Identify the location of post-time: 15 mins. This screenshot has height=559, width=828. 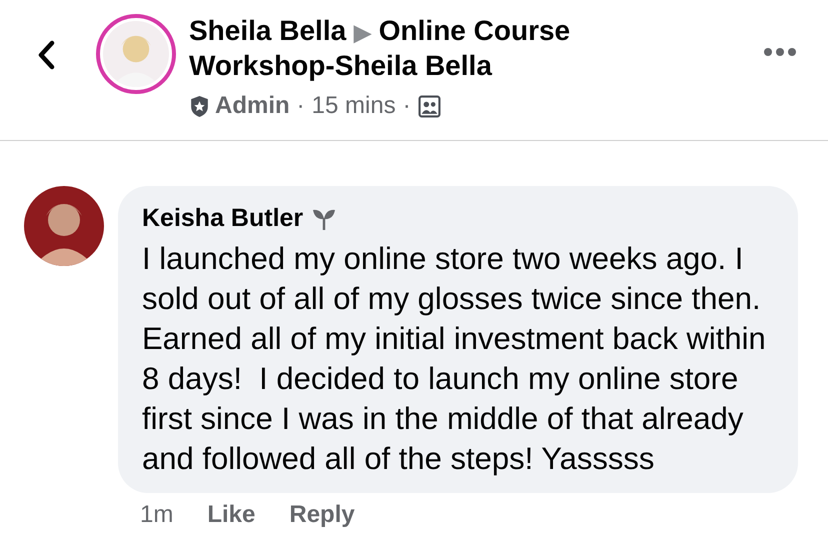
(354, 106).